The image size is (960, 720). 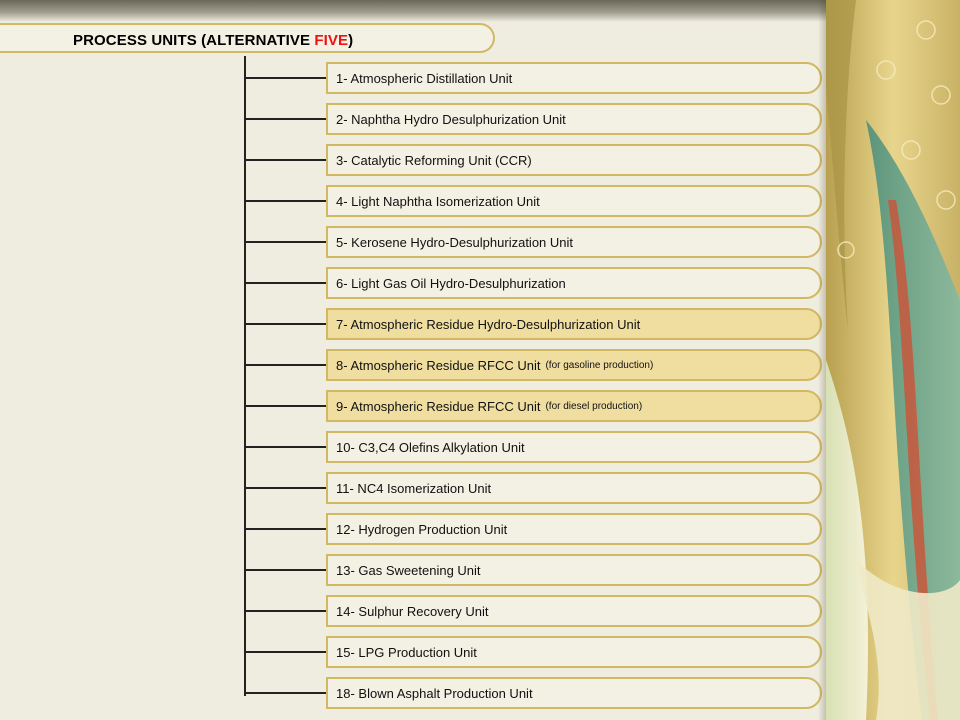 I want to click on unit-box: 5- Kerosene Hydro-Desulphurization Unit, so click(x=574, y=242).